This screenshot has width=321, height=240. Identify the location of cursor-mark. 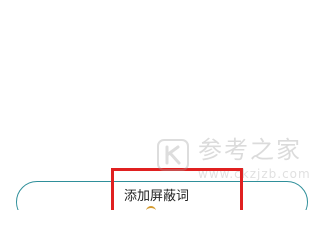
(151, 208).